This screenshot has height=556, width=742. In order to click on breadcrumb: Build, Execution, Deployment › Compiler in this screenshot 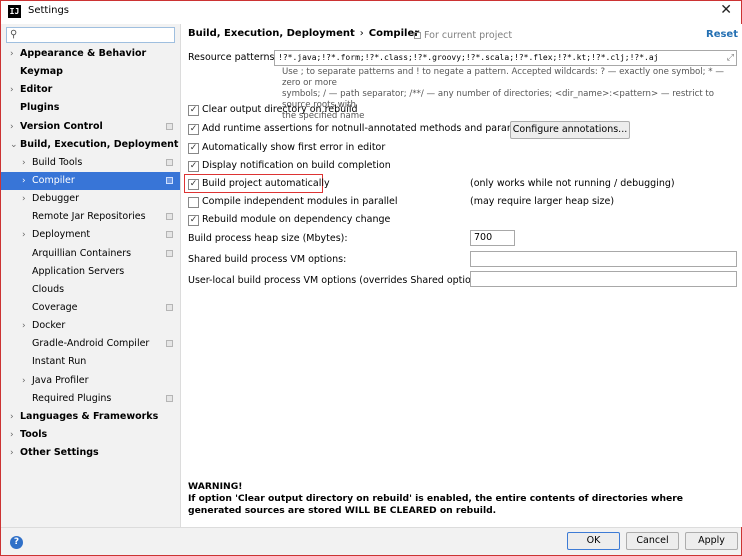, I will do `click(303, 33)`.